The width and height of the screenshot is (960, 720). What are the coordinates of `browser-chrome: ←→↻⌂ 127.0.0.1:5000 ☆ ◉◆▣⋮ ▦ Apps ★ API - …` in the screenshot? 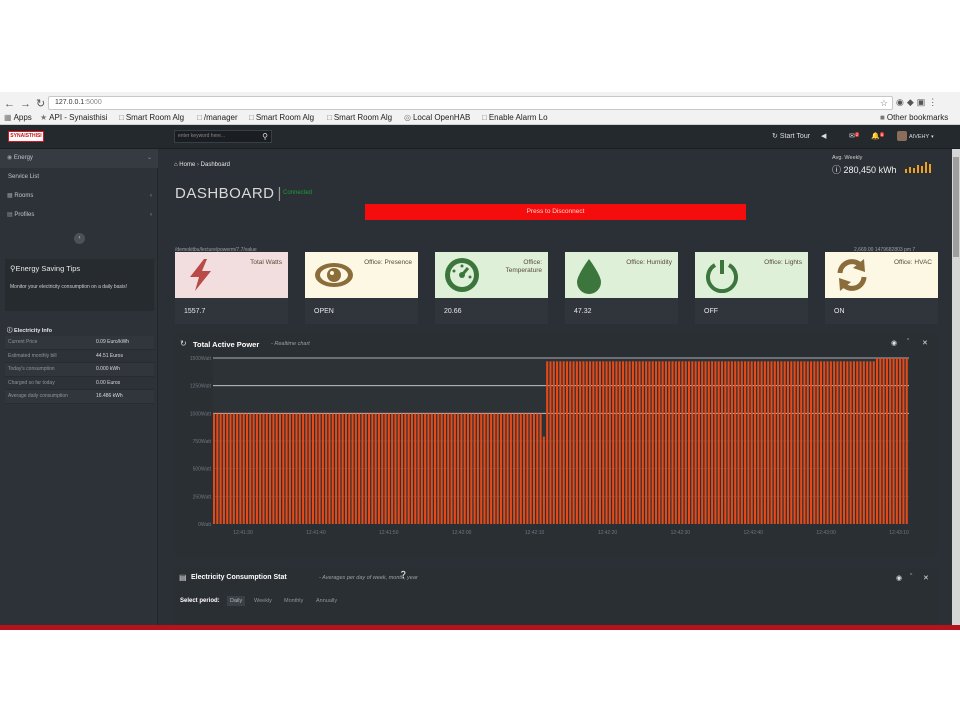 It's located at (480, 108).